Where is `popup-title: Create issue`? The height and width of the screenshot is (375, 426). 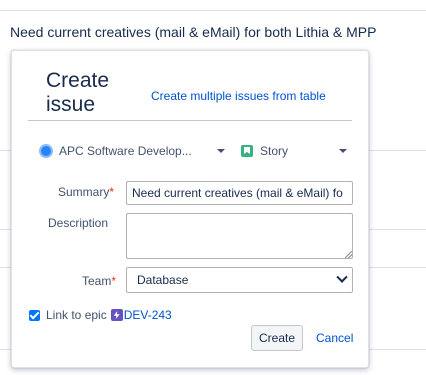
popup-title: Create issue is located at coordinates (78, 92).